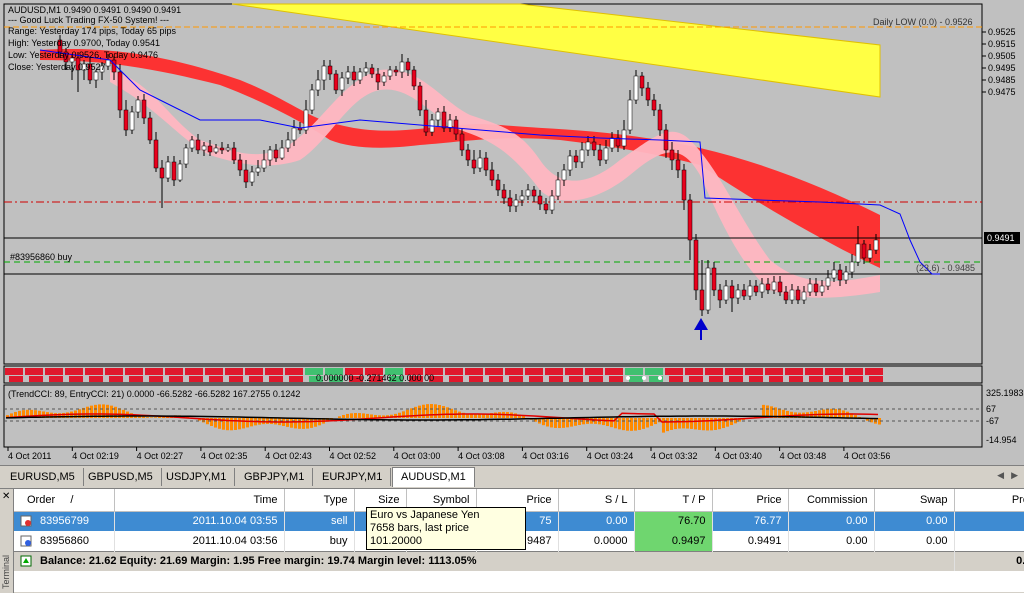  I want to click on order-profit: -2, so click(989, 521).